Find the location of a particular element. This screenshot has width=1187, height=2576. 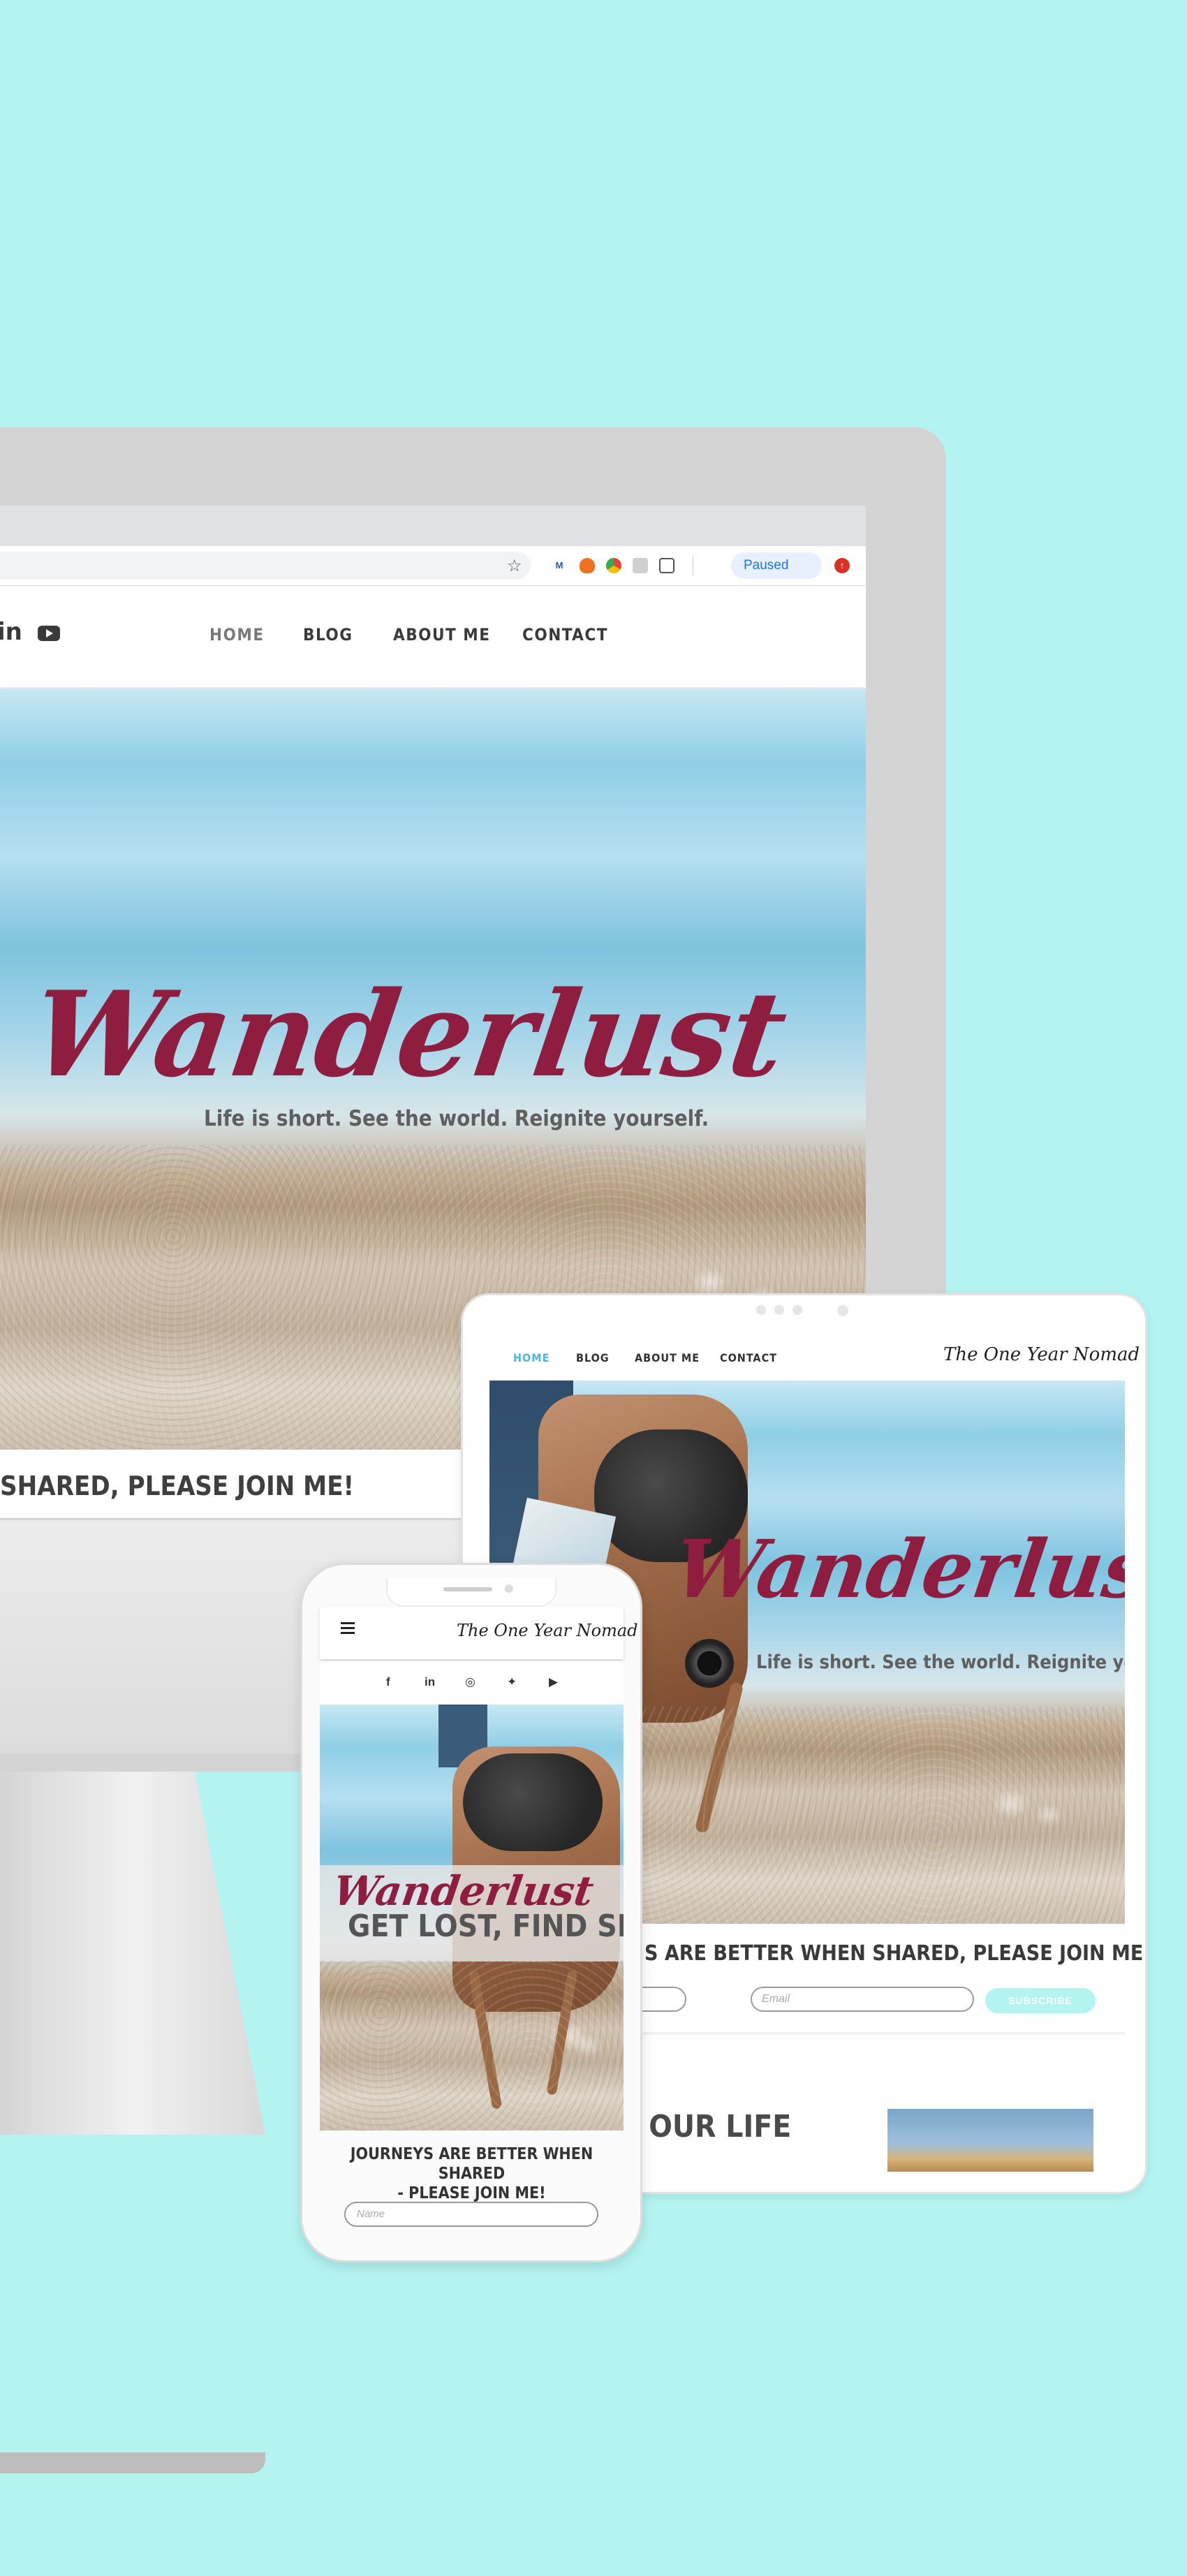

tablet-section-title: G OUR LIFE is located at coordinates (704, 2126).